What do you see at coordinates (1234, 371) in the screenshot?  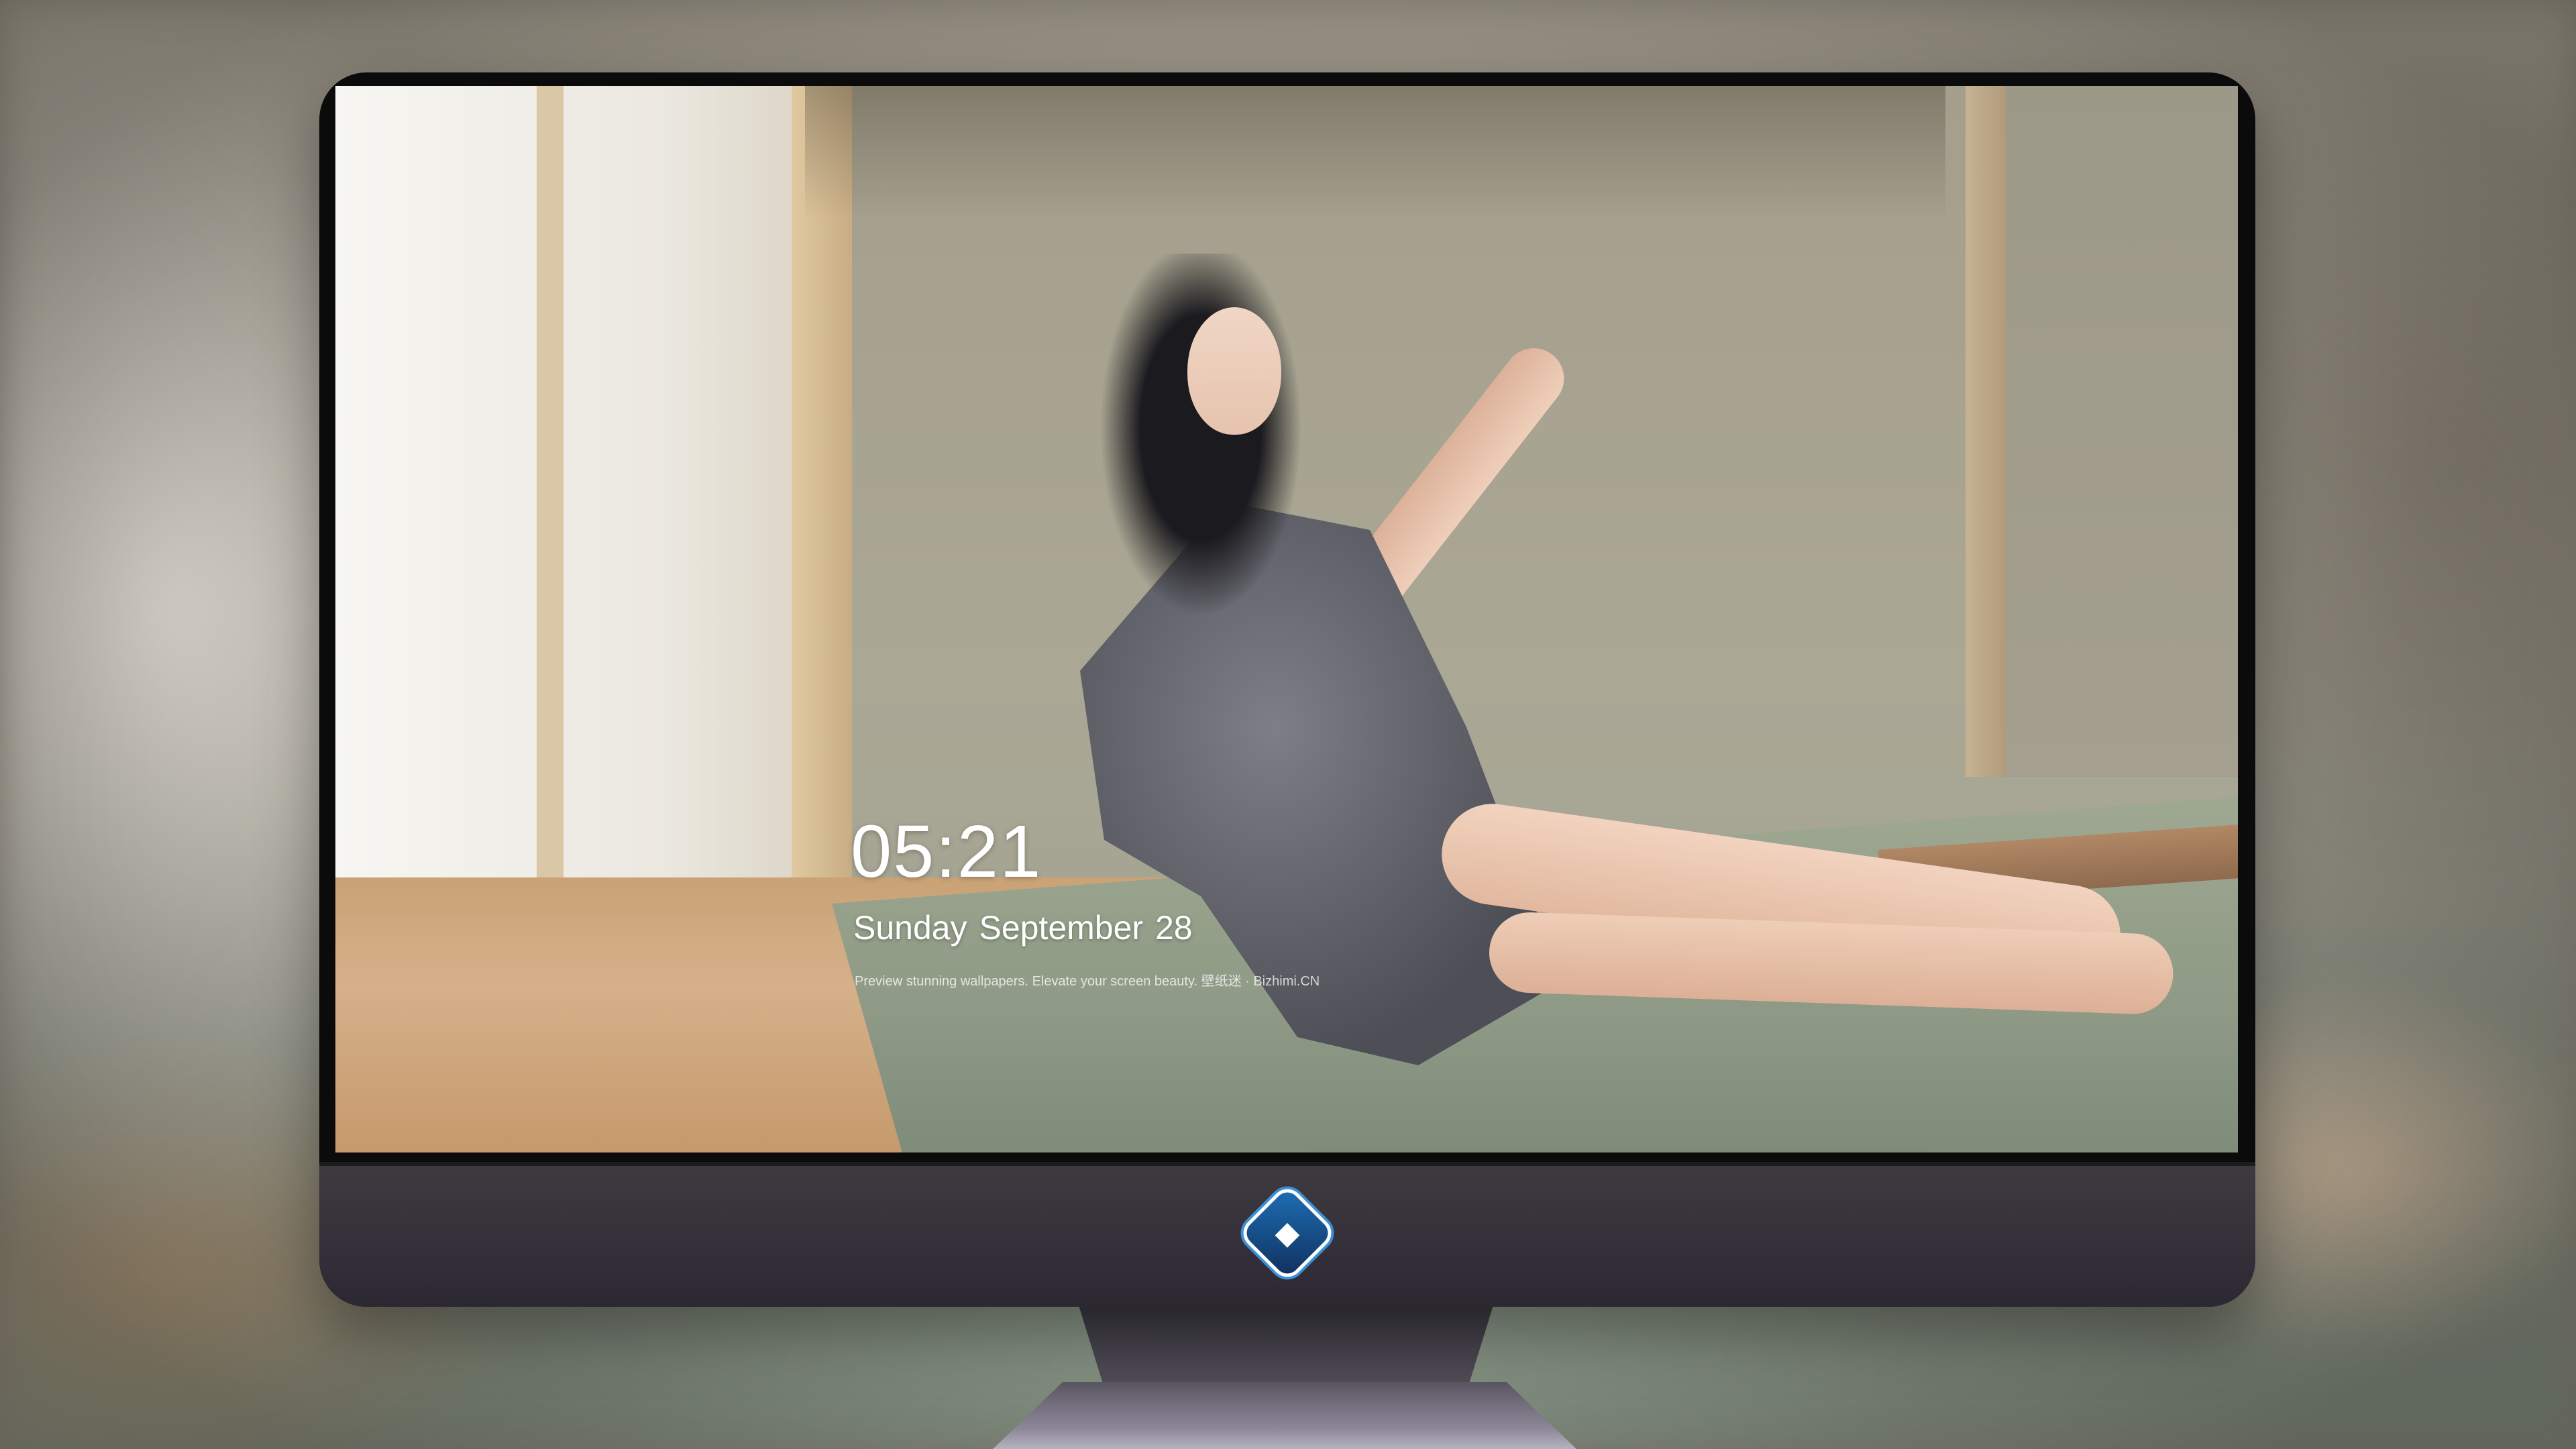 I see `wallpaper-figure-face` at bounding box center [1234, 371].